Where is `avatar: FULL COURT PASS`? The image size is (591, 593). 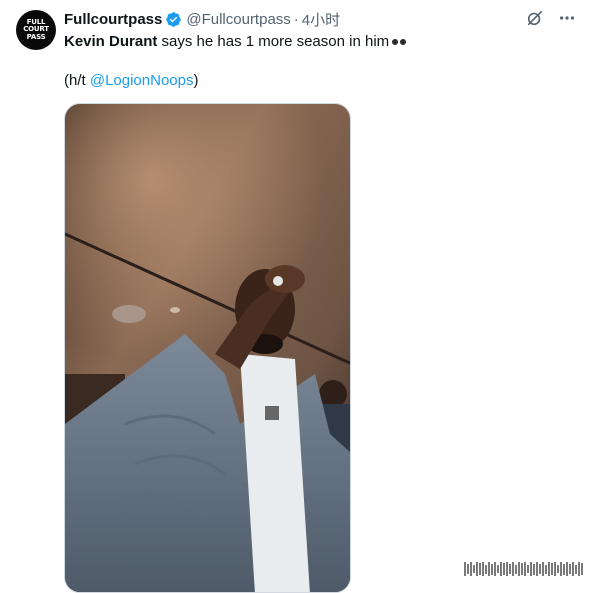
avatar: FULL COURT PASS is located at coordinates (36, 30).